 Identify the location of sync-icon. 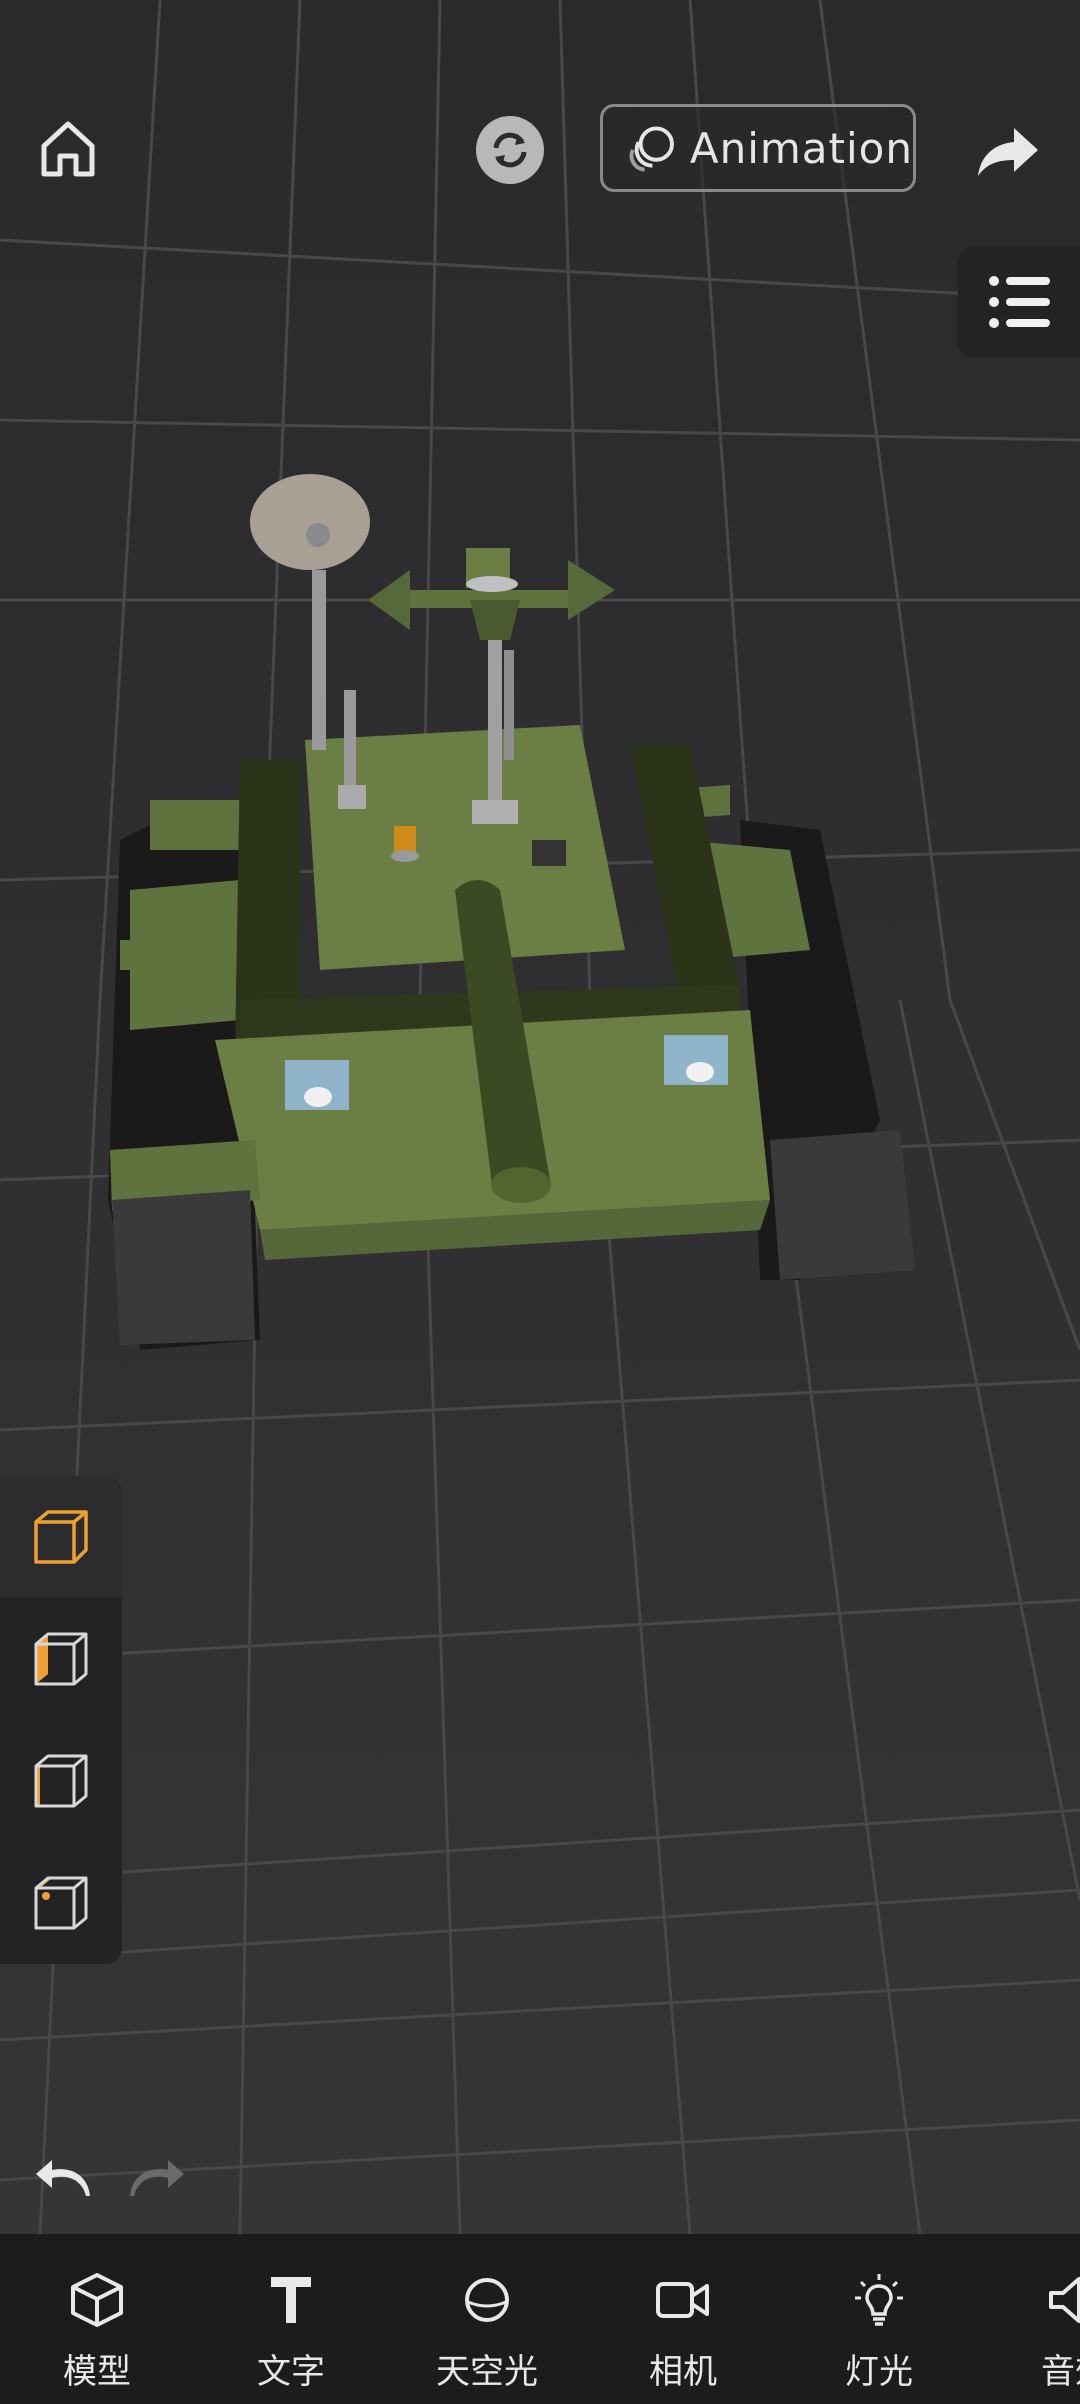
(510, 150).